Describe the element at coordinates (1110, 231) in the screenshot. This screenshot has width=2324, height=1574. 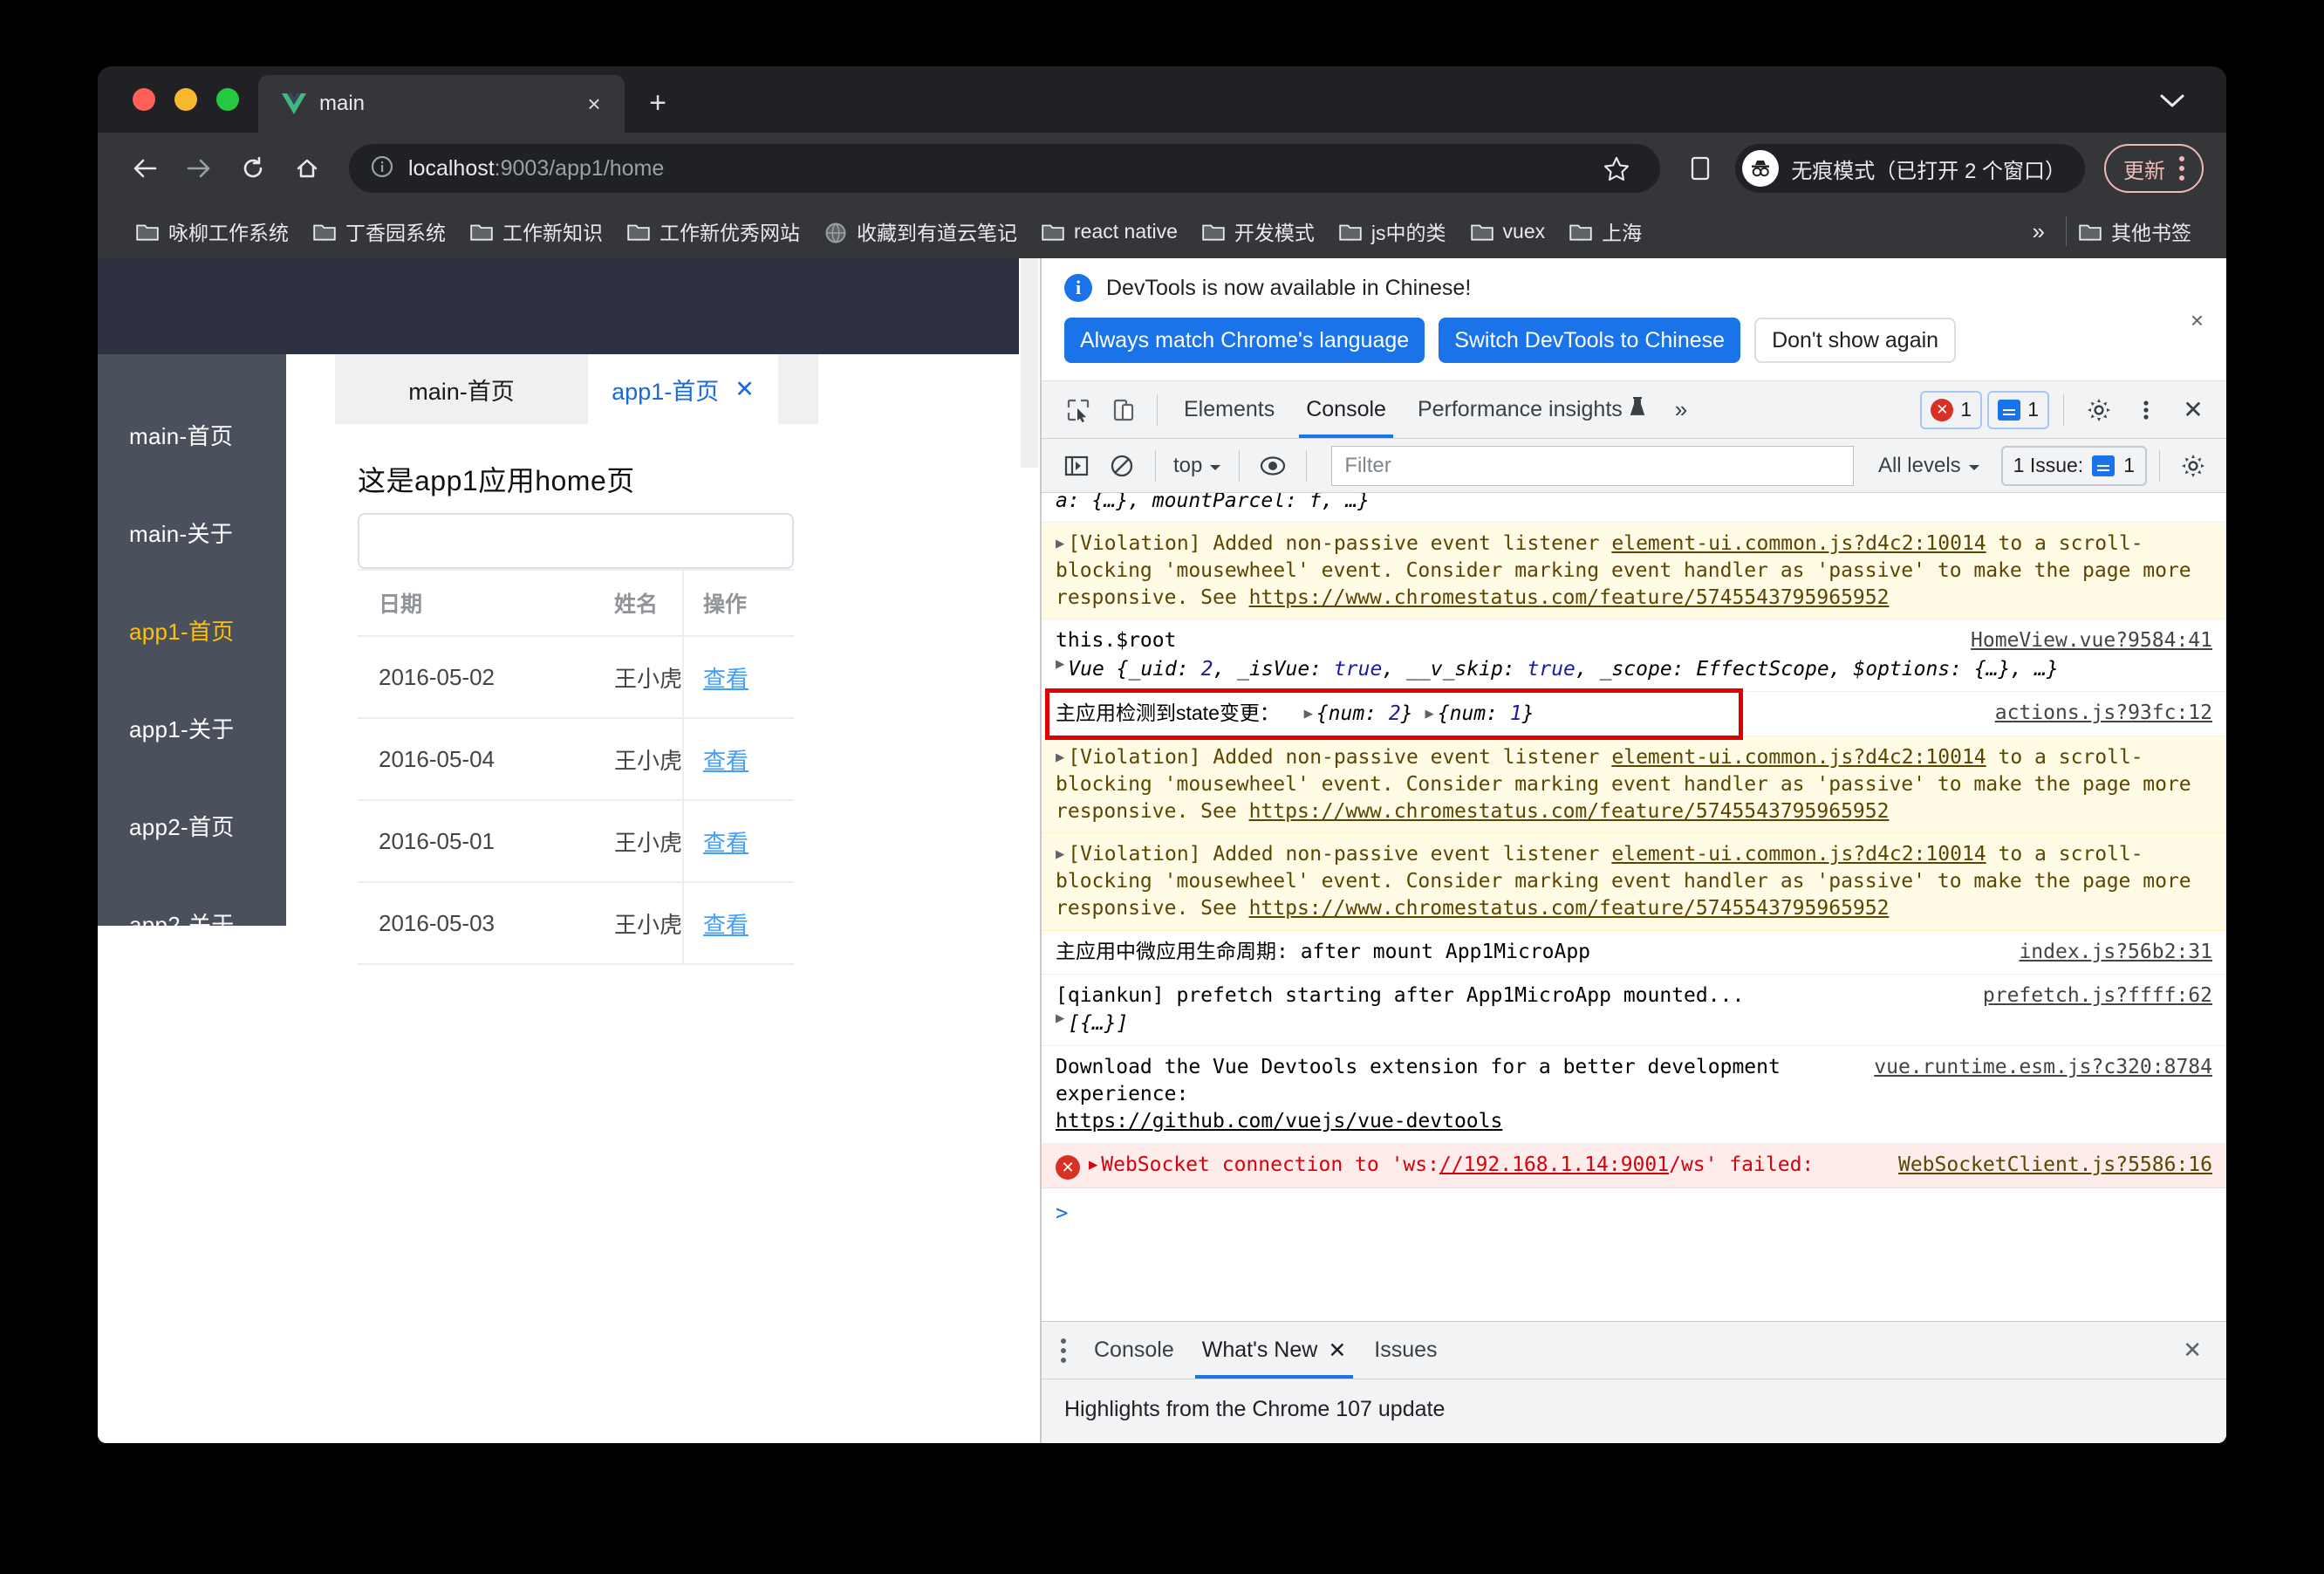
I see `bookmark-item: react native` at that location.